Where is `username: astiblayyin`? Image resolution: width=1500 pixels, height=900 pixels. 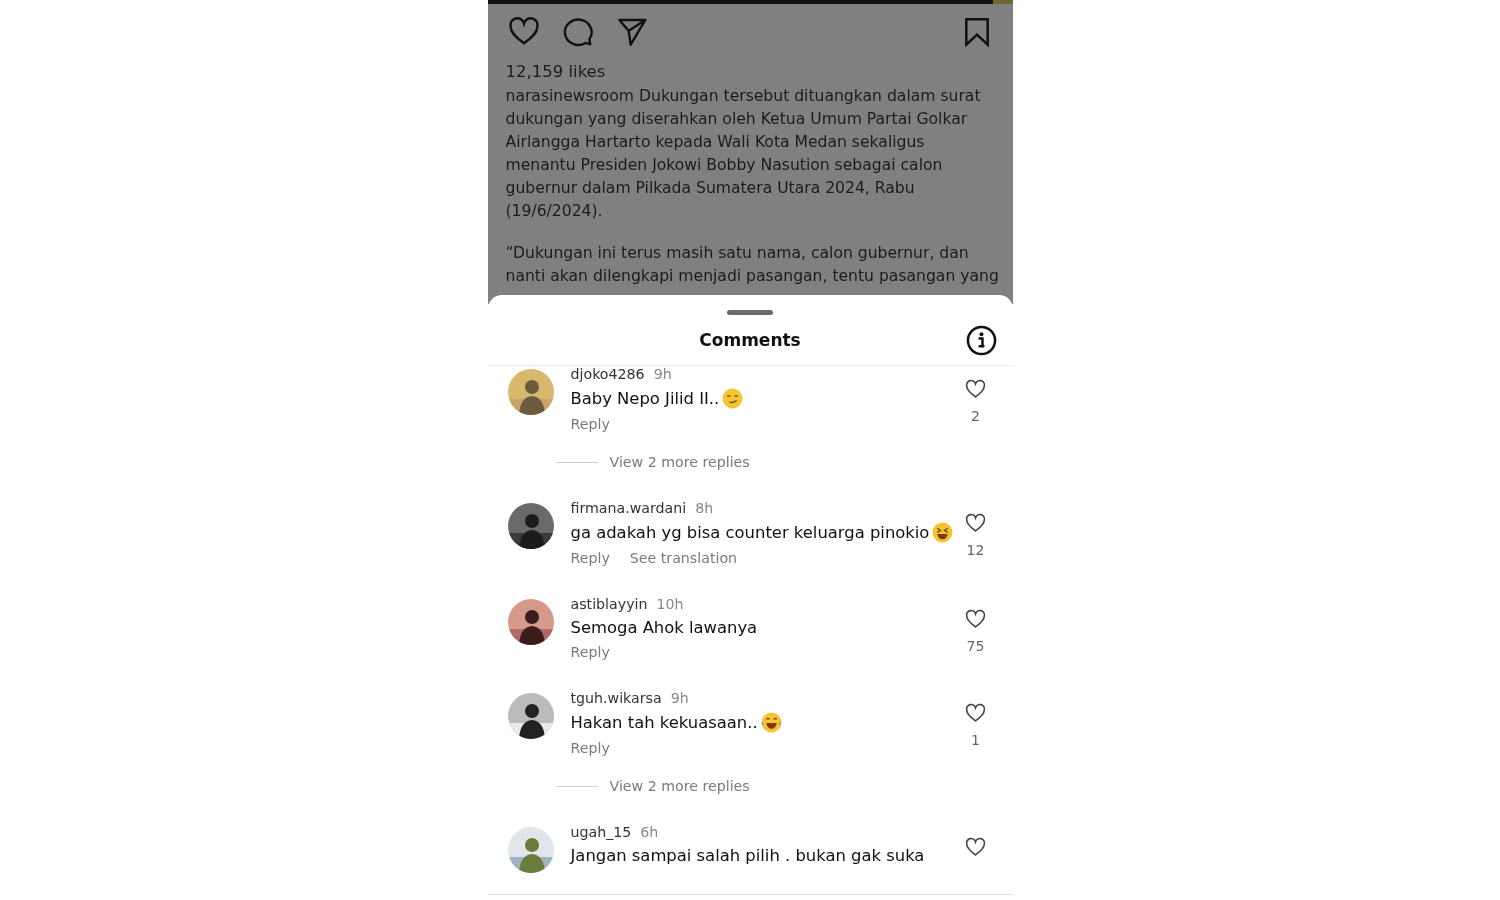 username: astiblayyin is located at coordinates (609, 604).